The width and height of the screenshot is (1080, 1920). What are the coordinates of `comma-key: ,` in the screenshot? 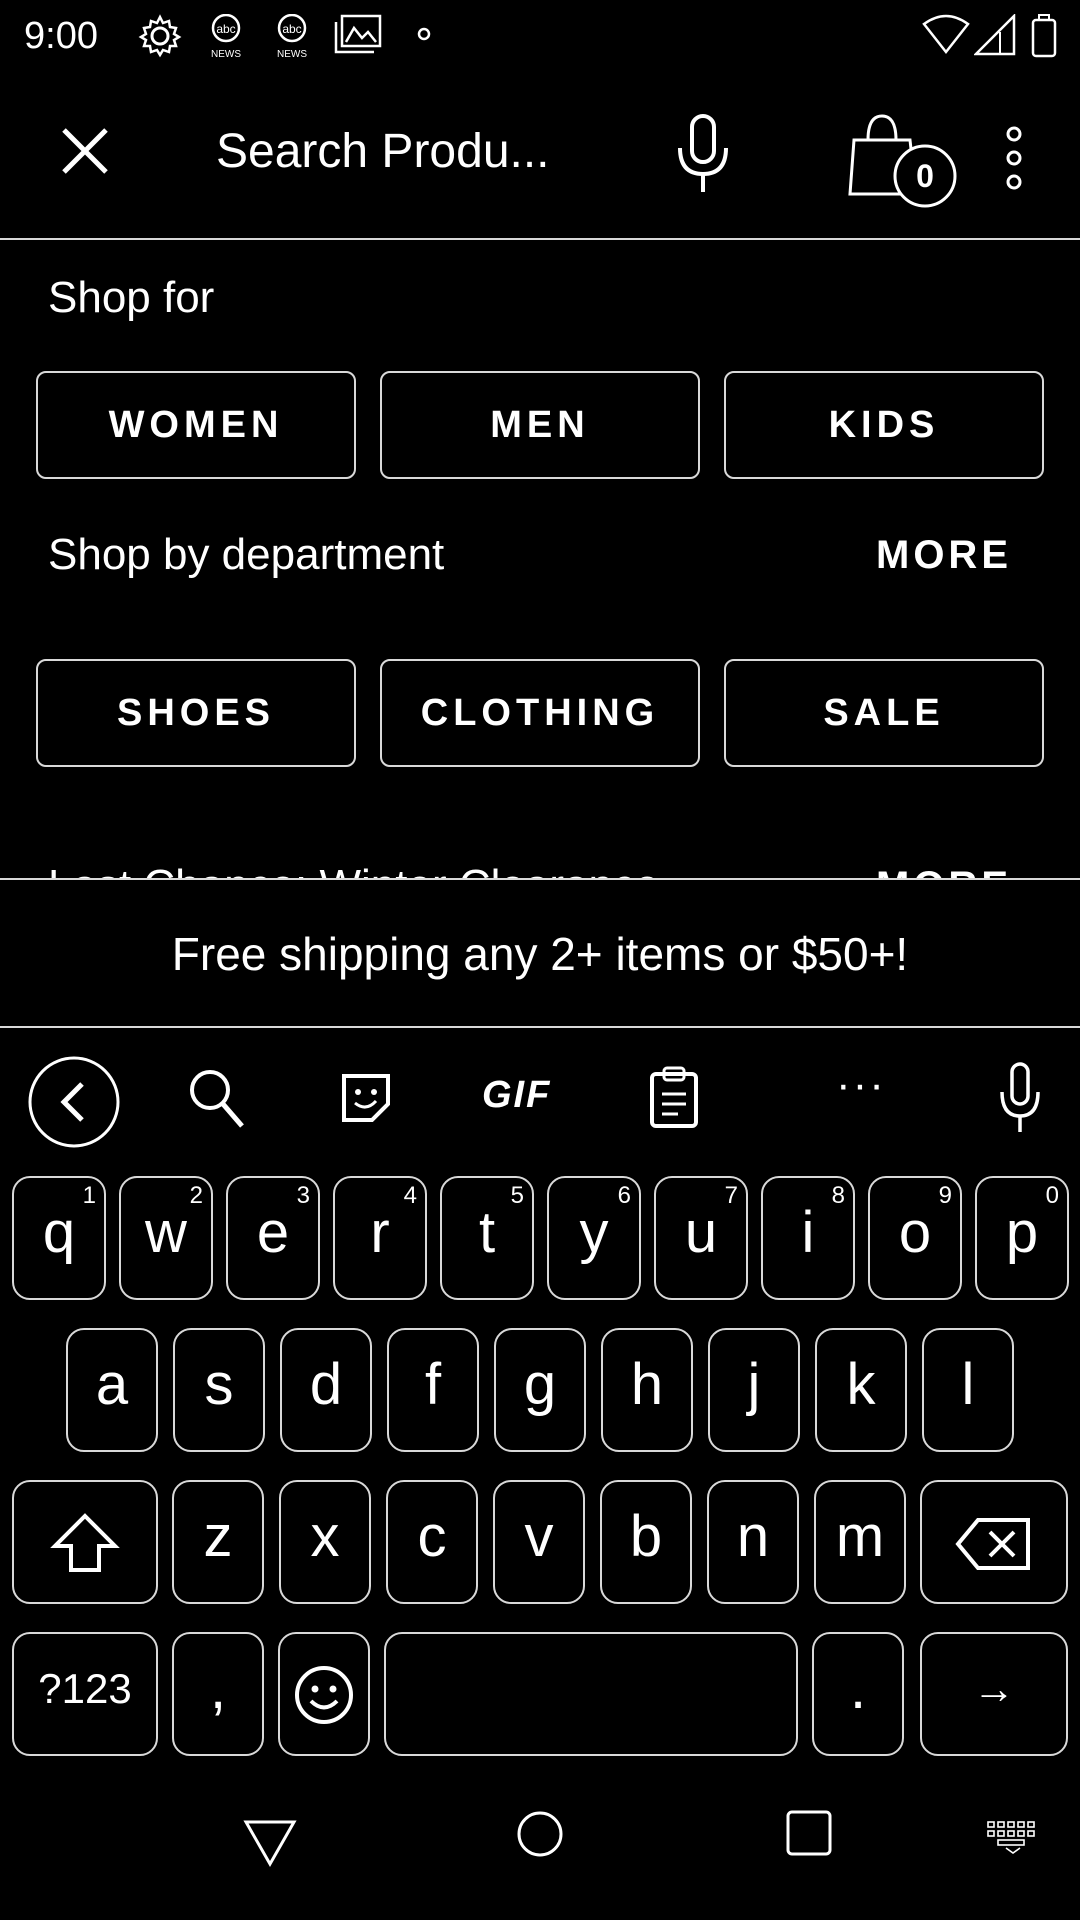 It's located at (218, 1694).